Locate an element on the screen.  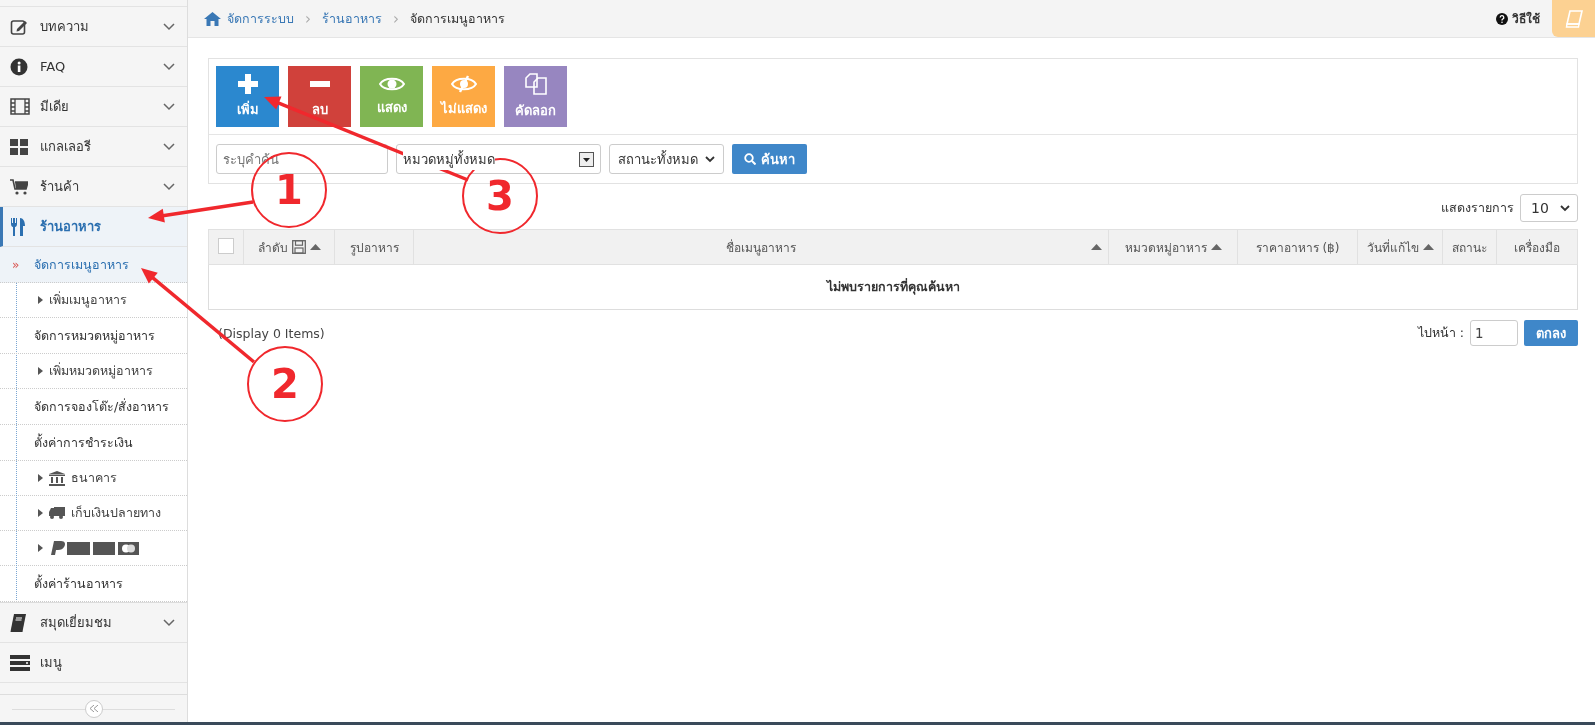
minus-icon is located at coordinates (319, 83).